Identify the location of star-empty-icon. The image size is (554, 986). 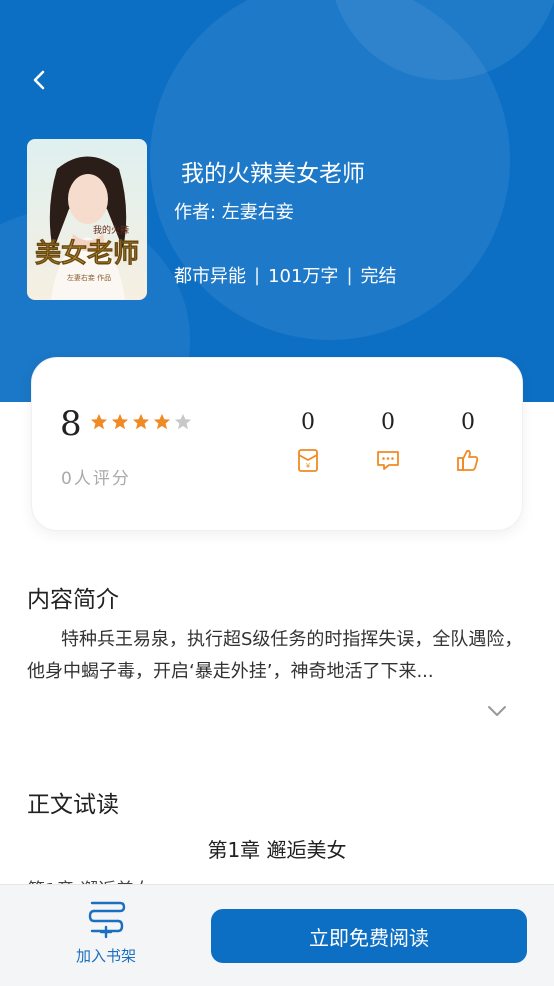
(183, 421).